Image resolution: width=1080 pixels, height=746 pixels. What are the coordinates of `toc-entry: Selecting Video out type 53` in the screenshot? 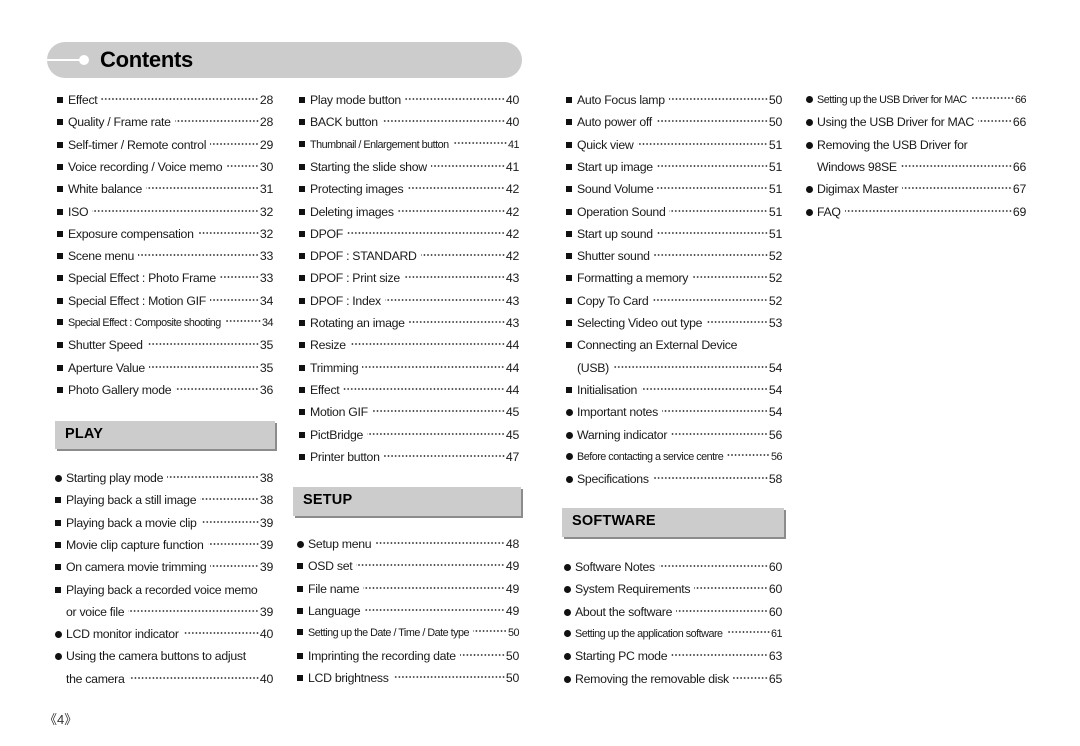 It's located at (674, 323).